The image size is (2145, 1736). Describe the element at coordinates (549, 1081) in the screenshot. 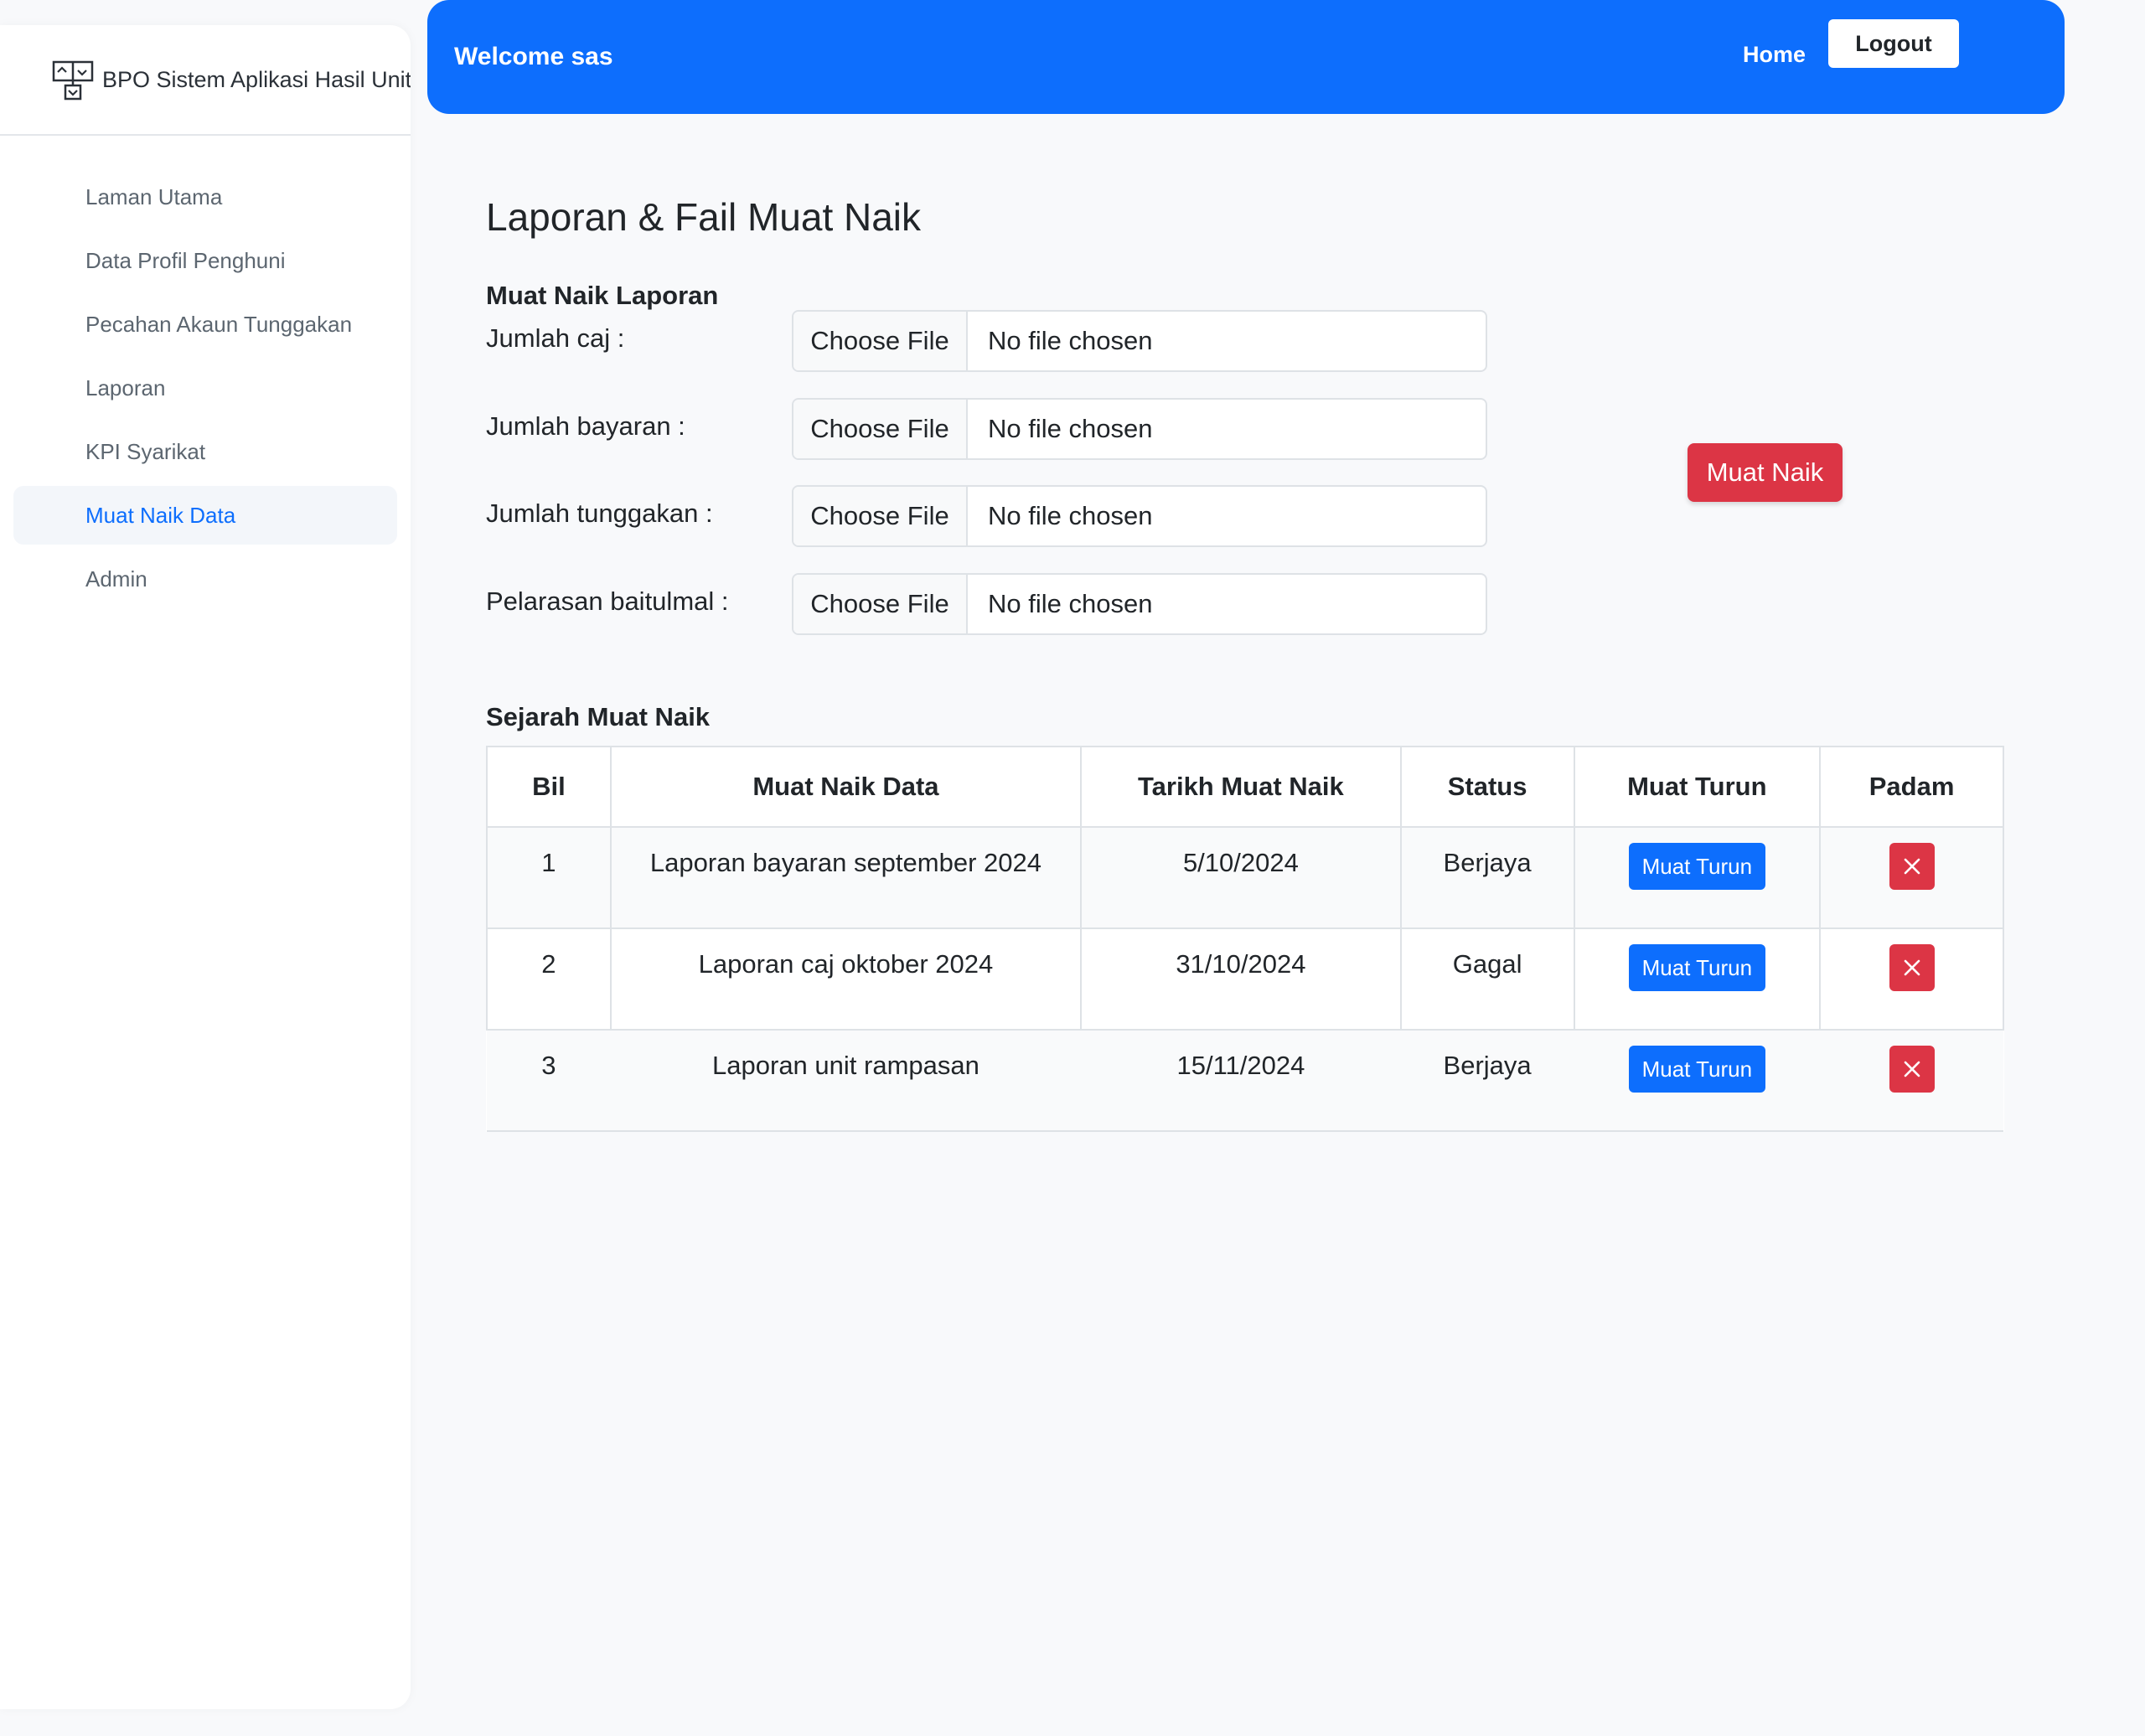

I see `cell-bil: 3` at that location.